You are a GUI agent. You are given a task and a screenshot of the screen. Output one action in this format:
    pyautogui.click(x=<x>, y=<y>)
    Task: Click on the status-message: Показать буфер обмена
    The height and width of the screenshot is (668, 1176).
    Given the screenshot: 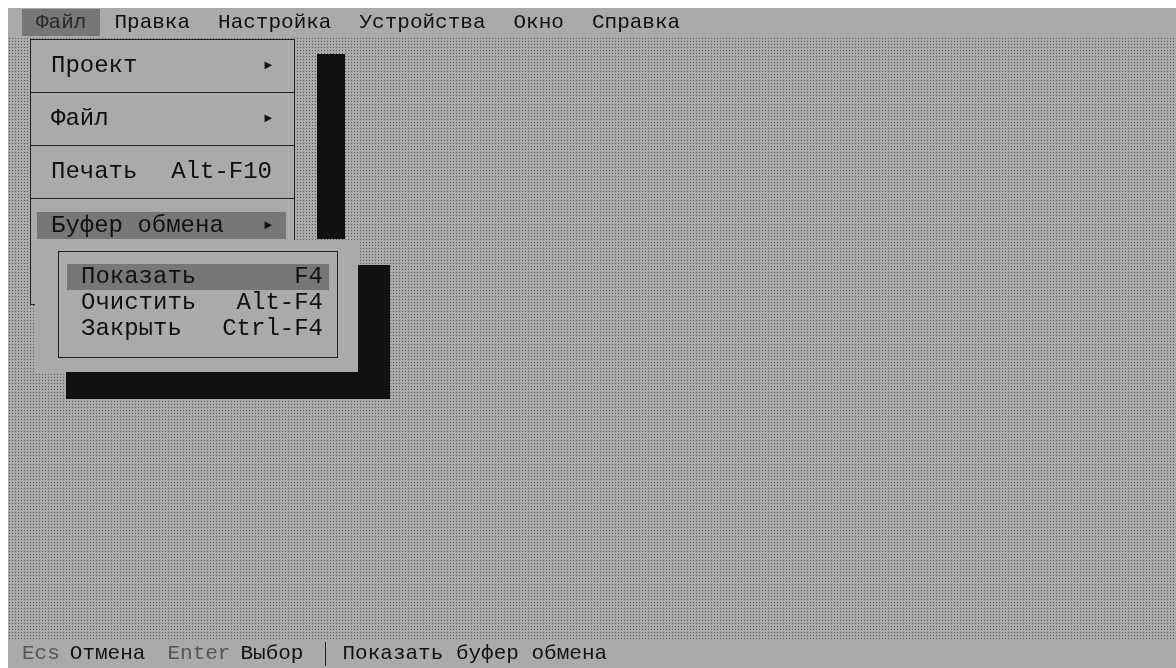 What is the action you would take?
    pyautogui.click(x=475, y=654)
    